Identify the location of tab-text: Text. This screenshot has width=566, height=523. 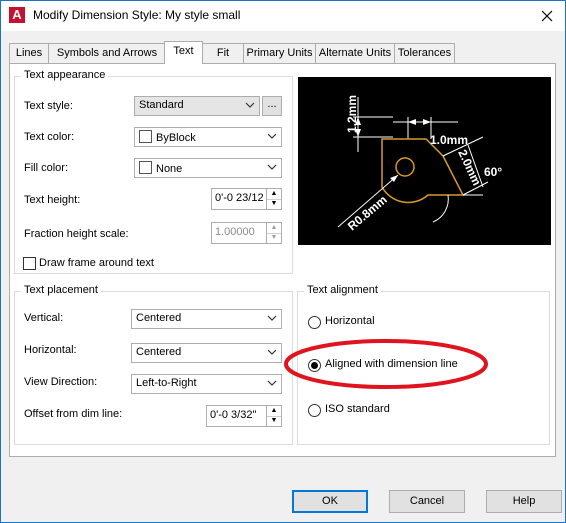
(183, 52).